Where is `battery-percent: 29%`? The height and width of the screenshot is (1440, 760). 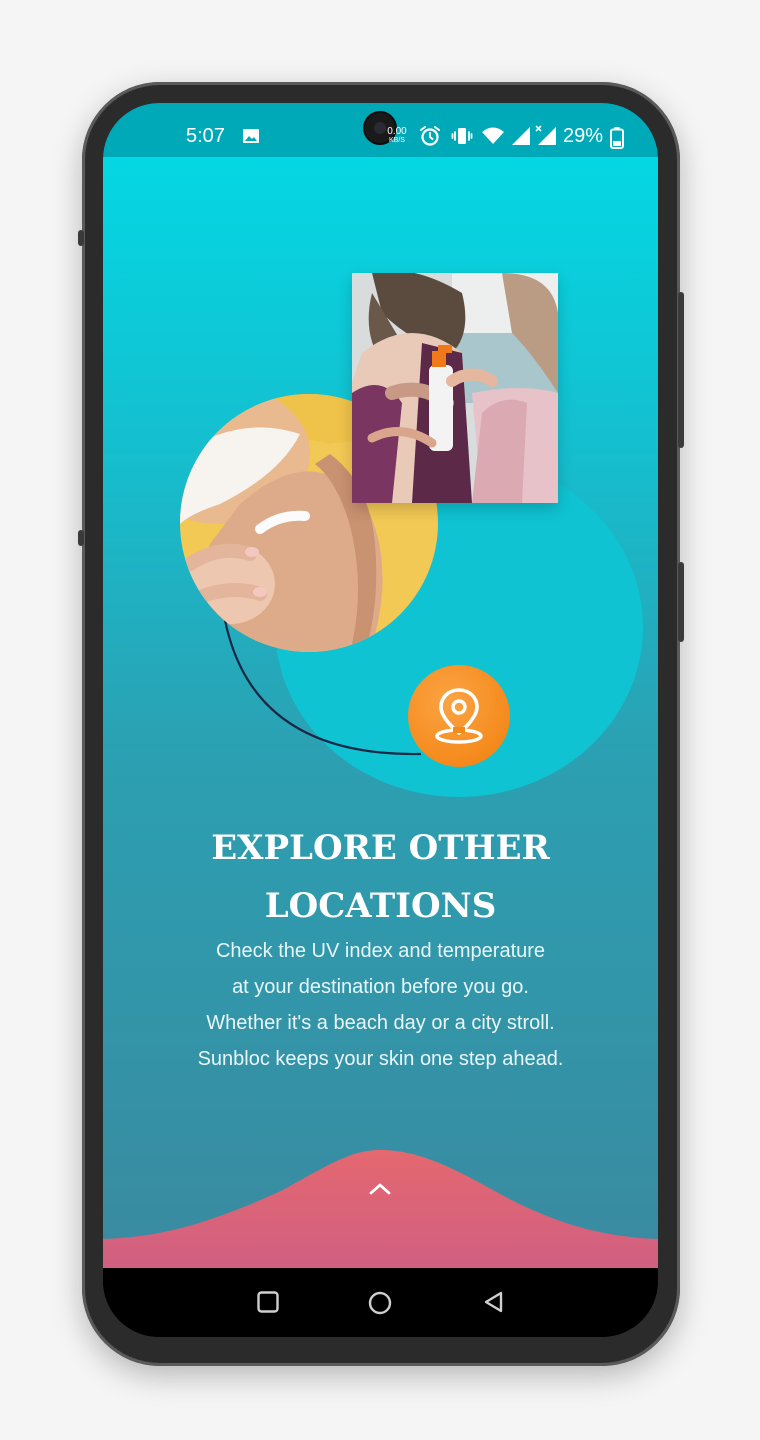 battery-percent: 29% is located at coordinates (583, 136).